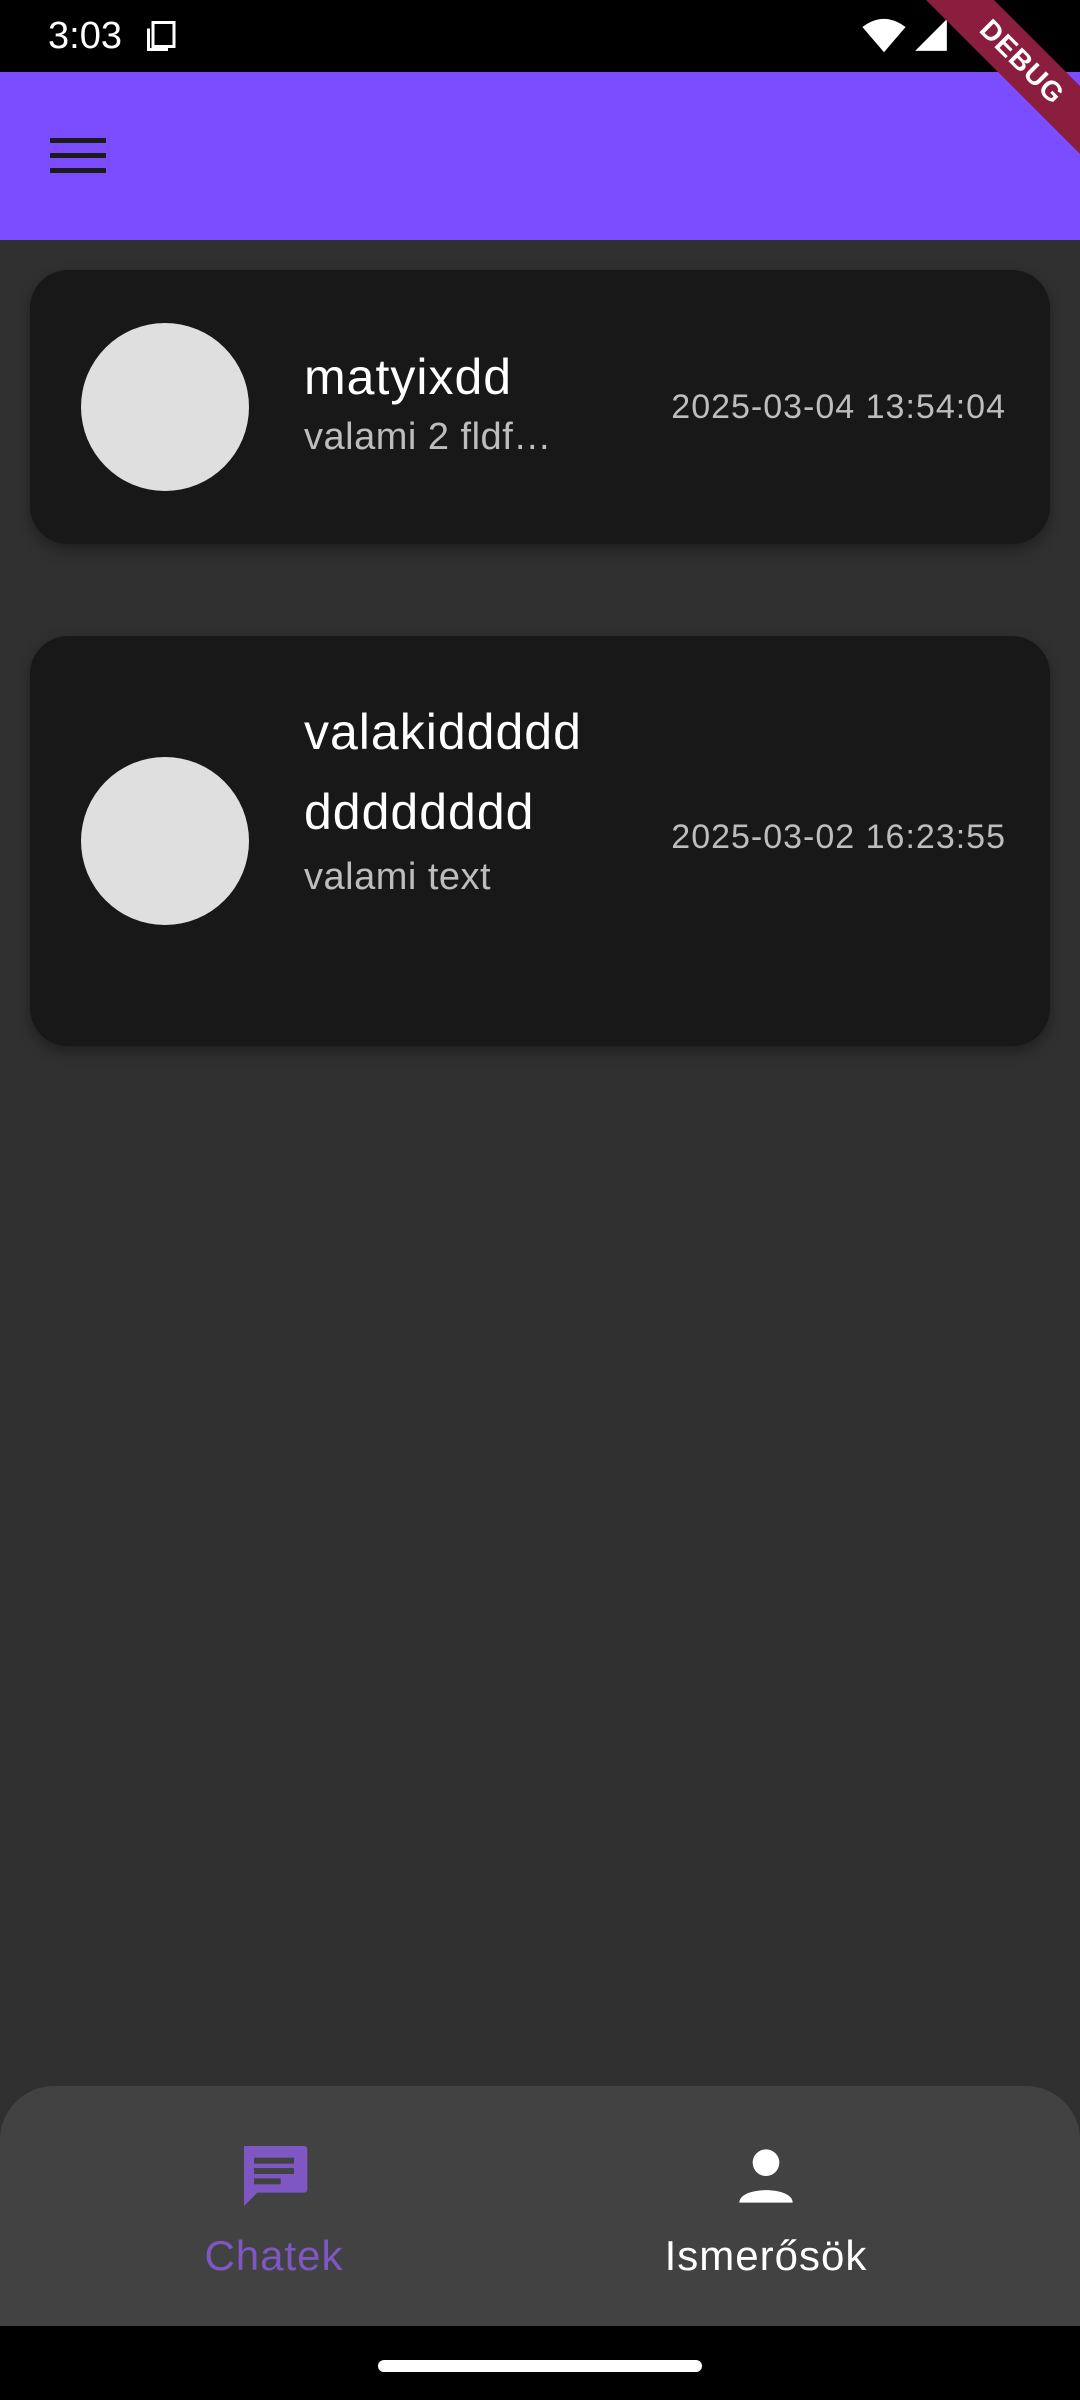  What do you see at coordinates (766, 2176) in the screenshot?
I see `person-icon` at bounding box center [766, 2176].